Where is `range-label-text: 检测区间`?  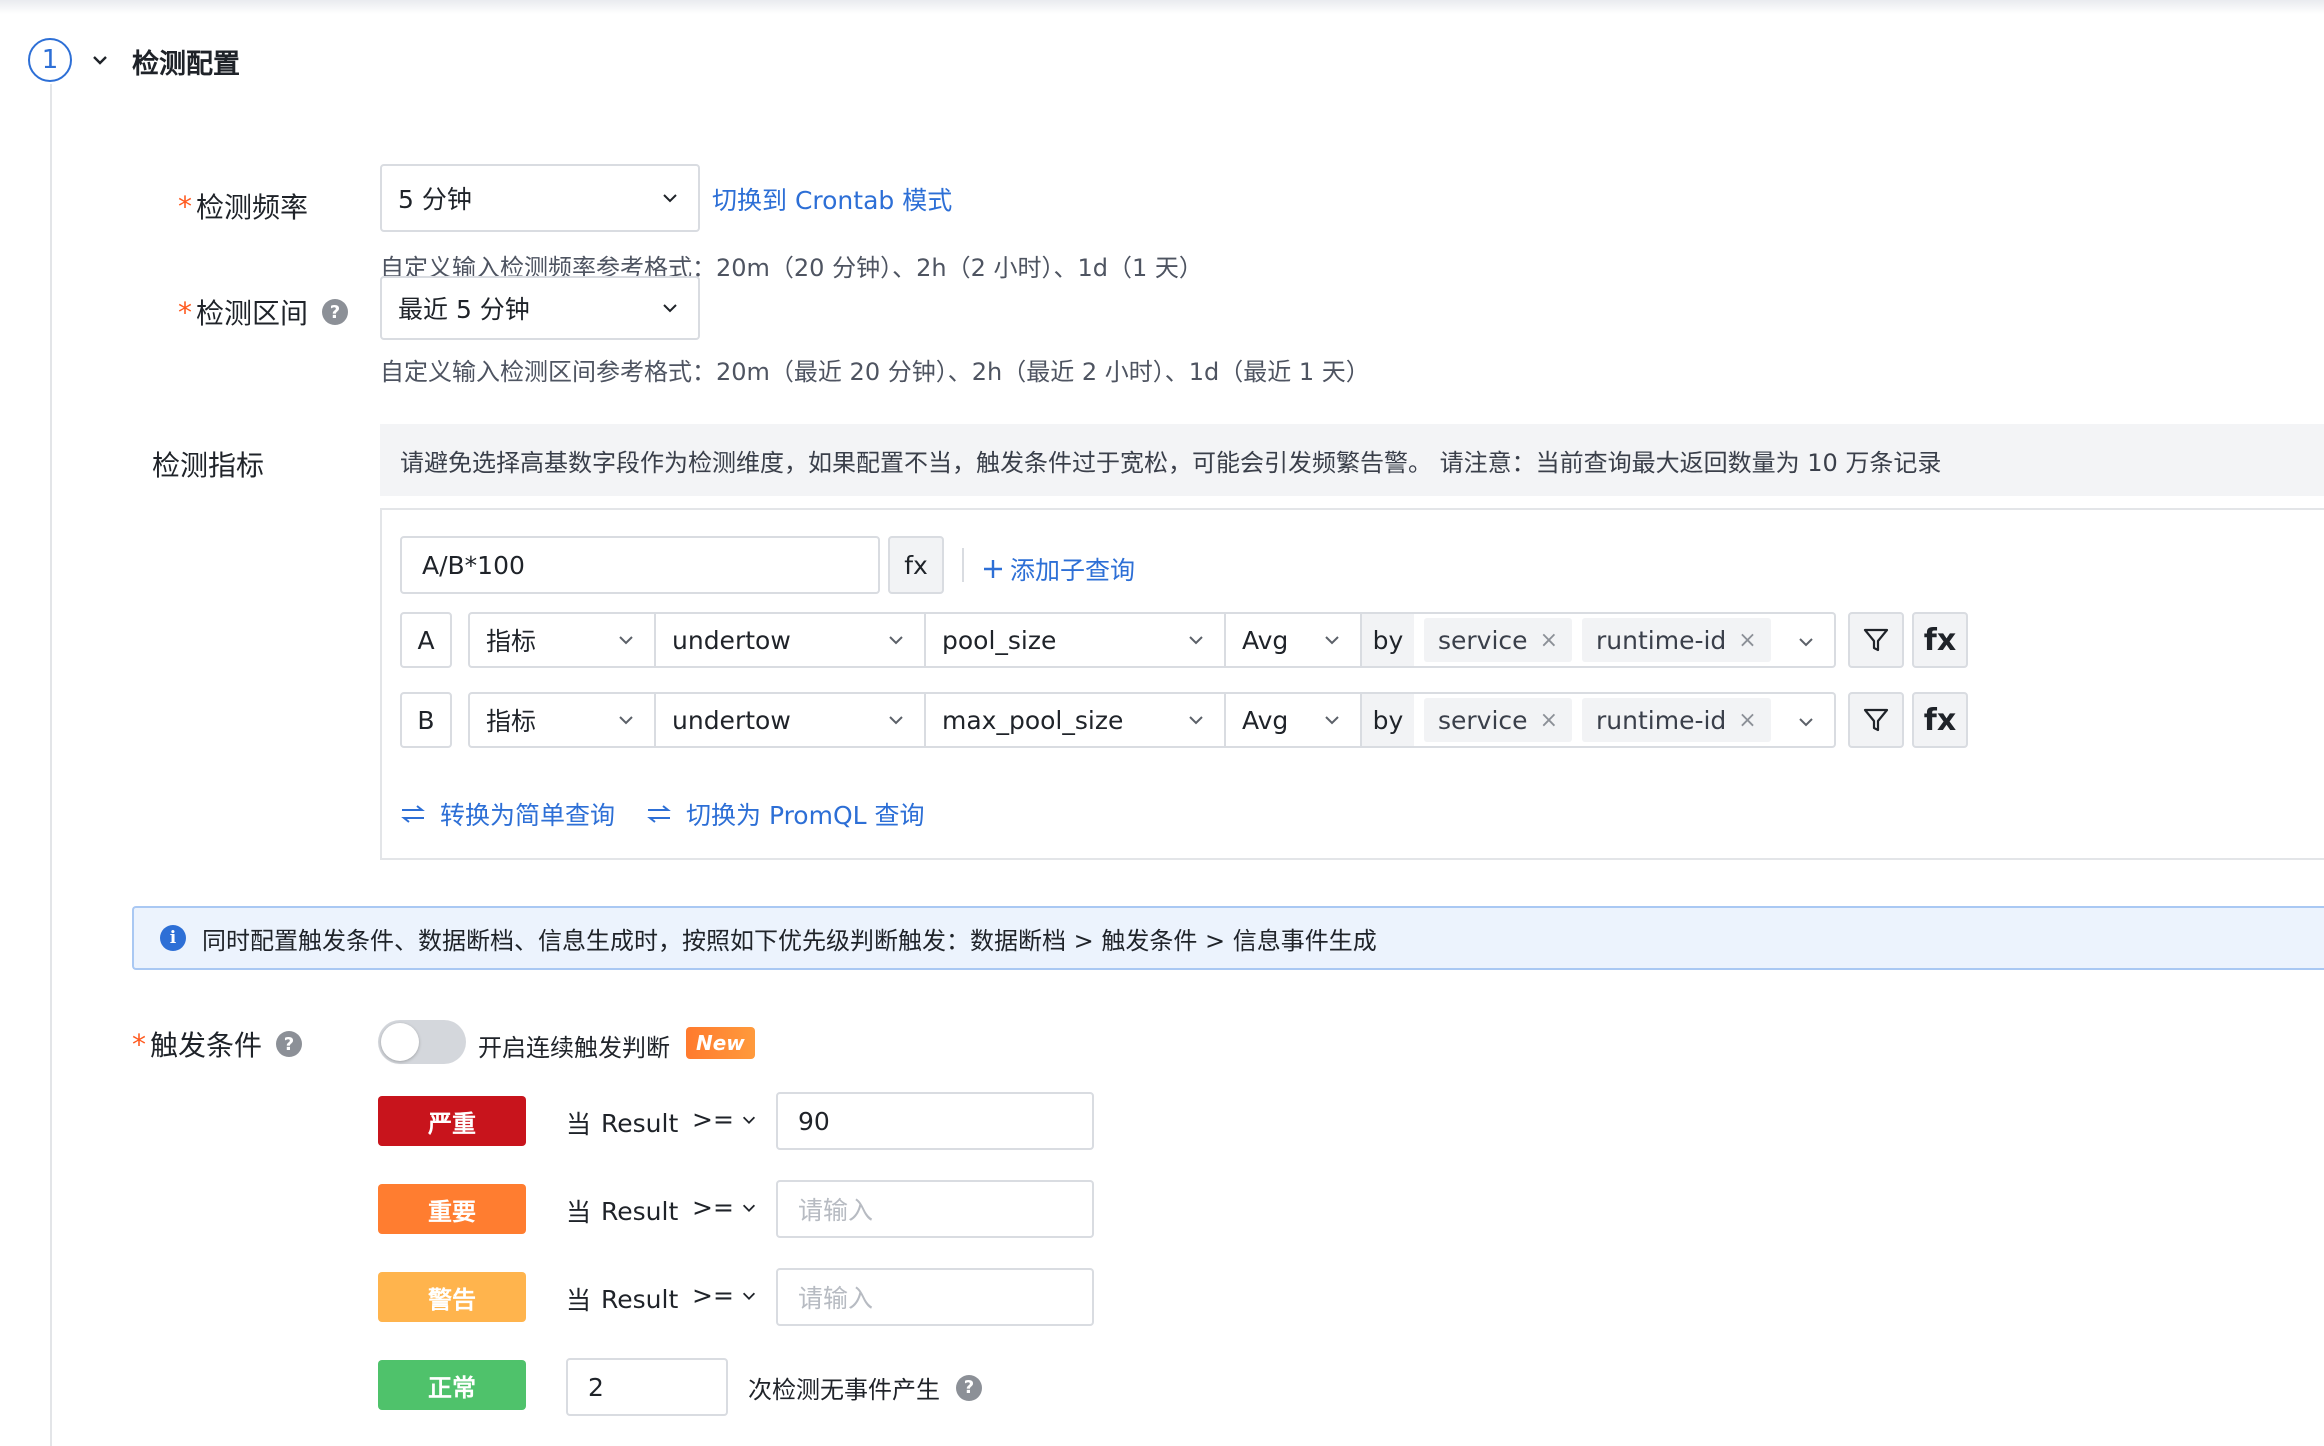 range-label-text: 检测区间 is located at coordinates (252, 313).